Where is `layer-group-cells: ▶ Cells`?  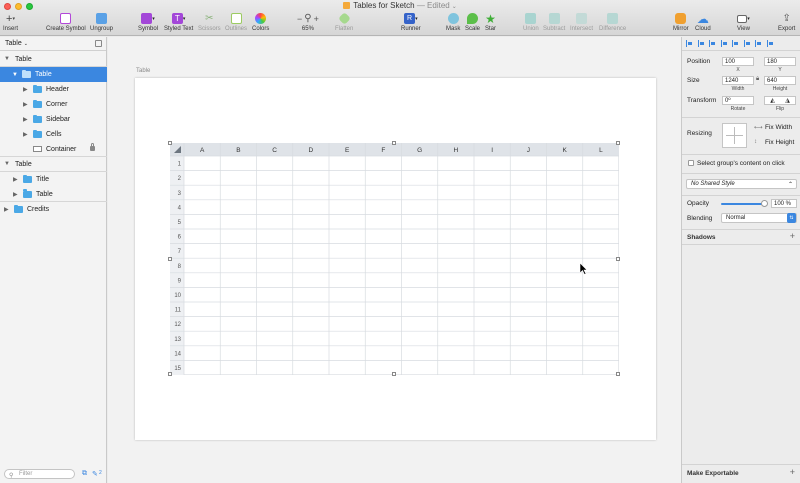 layer-group-cells: ▶ Cells is located at coordinates (53, 134).